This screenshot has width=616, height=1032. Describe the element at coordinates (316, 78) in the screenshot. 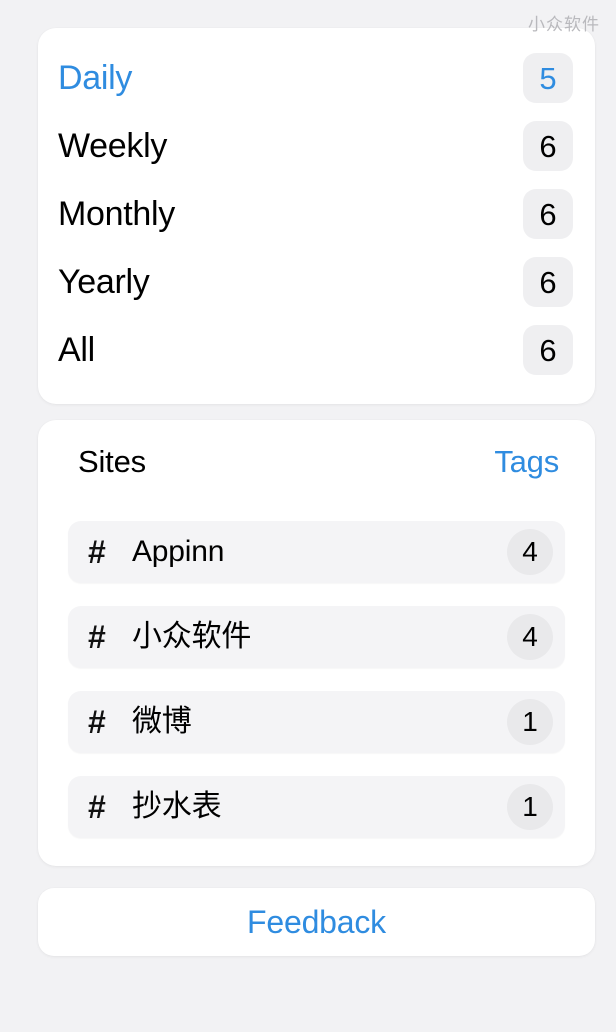

I see `period-row-daily: Daily 5` at that location.